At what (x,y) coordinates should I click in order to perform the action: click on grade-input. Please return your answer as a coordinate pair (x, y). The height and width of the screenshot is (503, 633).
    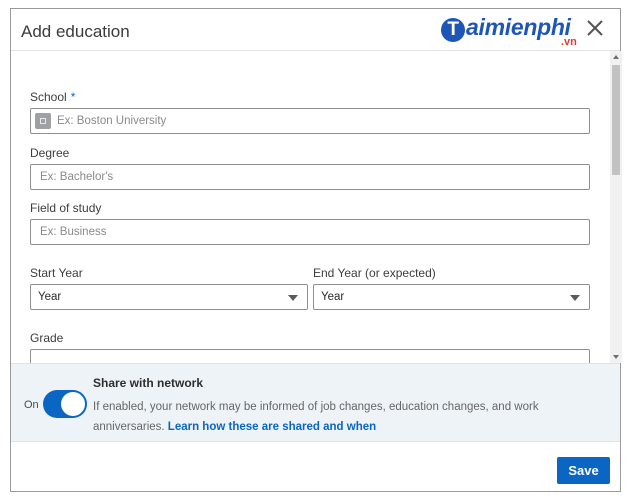
    Looking at the image, I should click on (310, 356).